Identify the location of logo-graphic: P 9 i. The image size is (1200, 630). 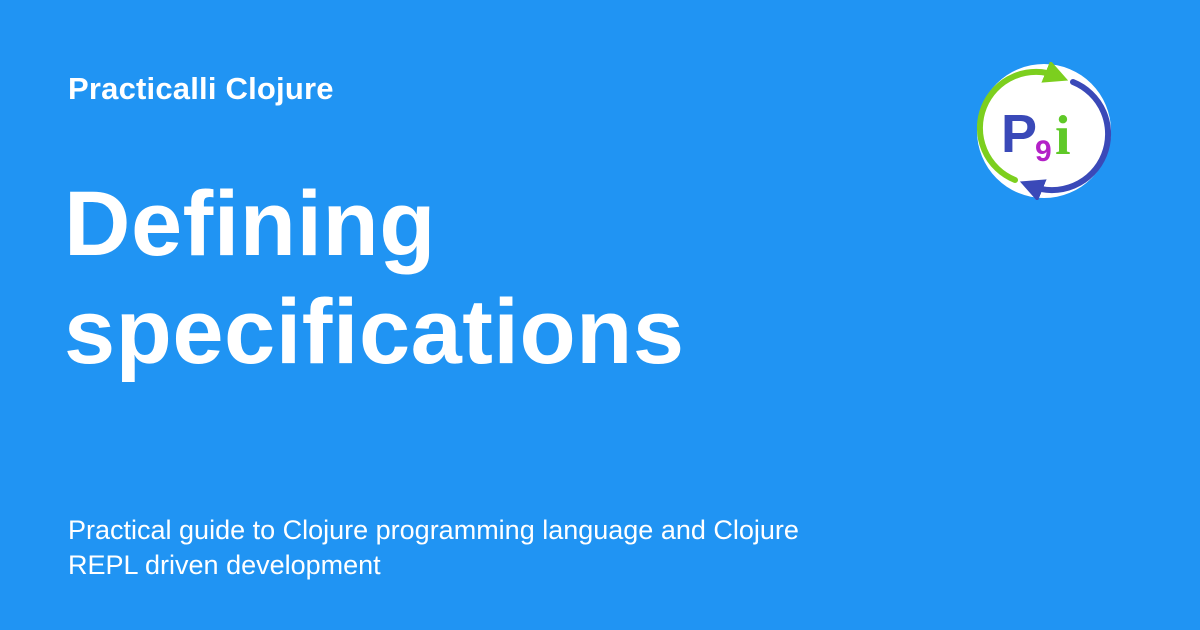
(1044, 131).